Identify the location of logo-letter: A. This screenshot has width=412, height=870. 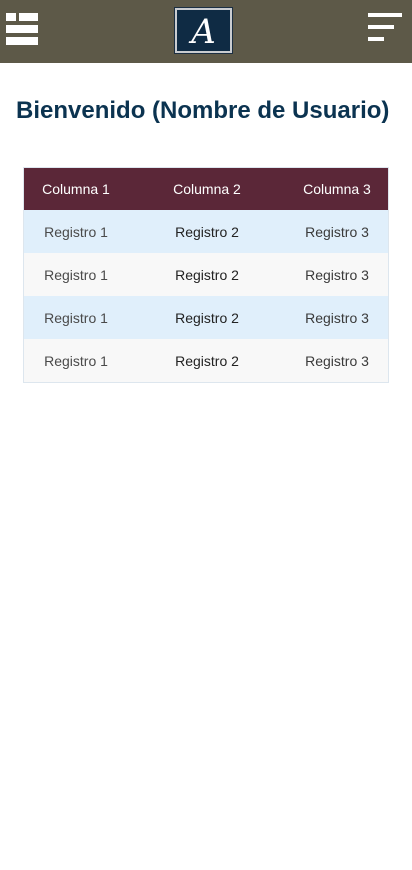
(203, 31).